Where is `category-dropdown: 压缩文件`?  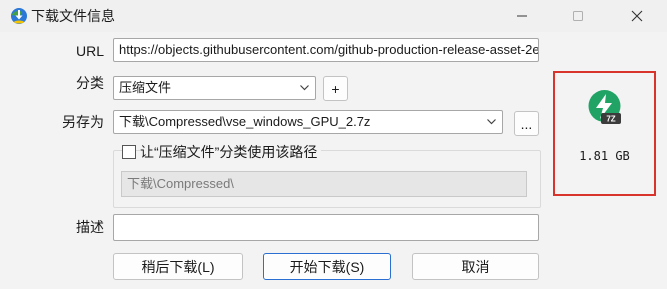 category-dropdown: 压缩文件 is located at coordinates (214, 88).